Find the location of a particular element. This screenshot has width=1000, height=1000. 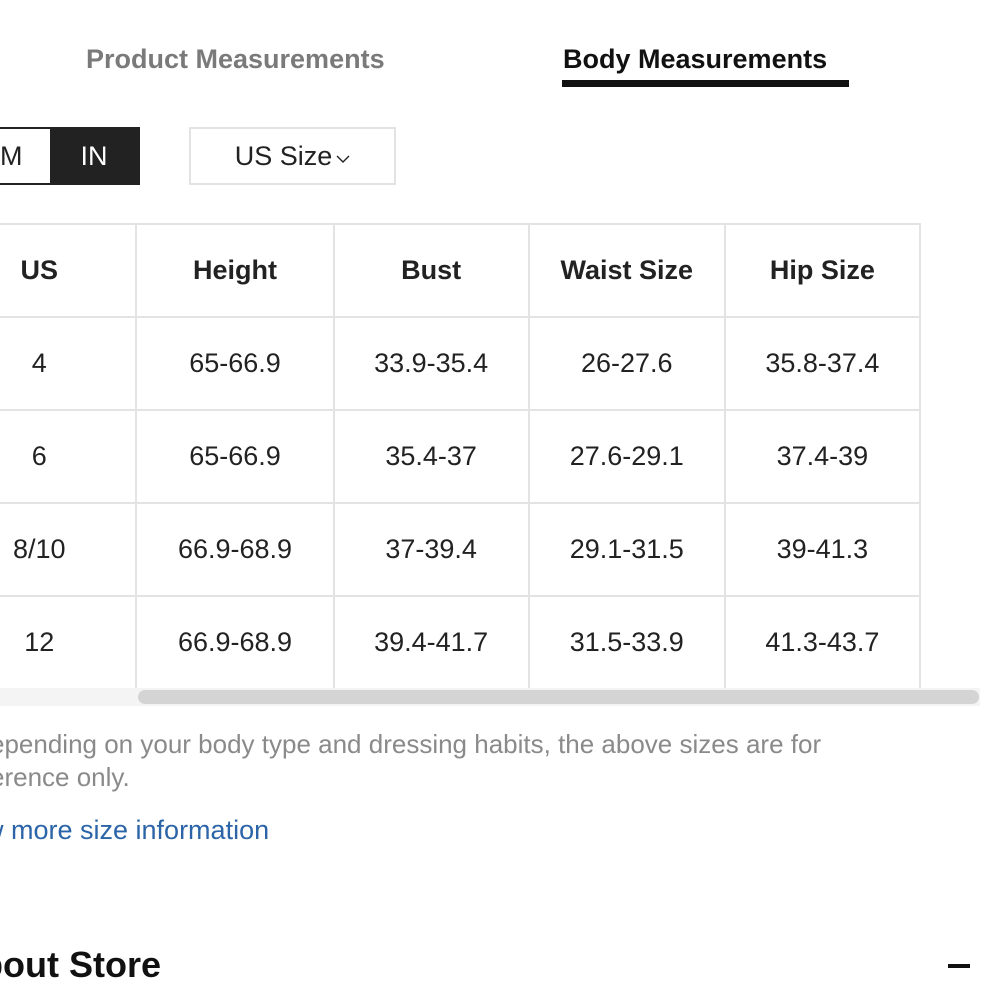

more-size-info-link: w more size information is located at coordinates (134, 830).